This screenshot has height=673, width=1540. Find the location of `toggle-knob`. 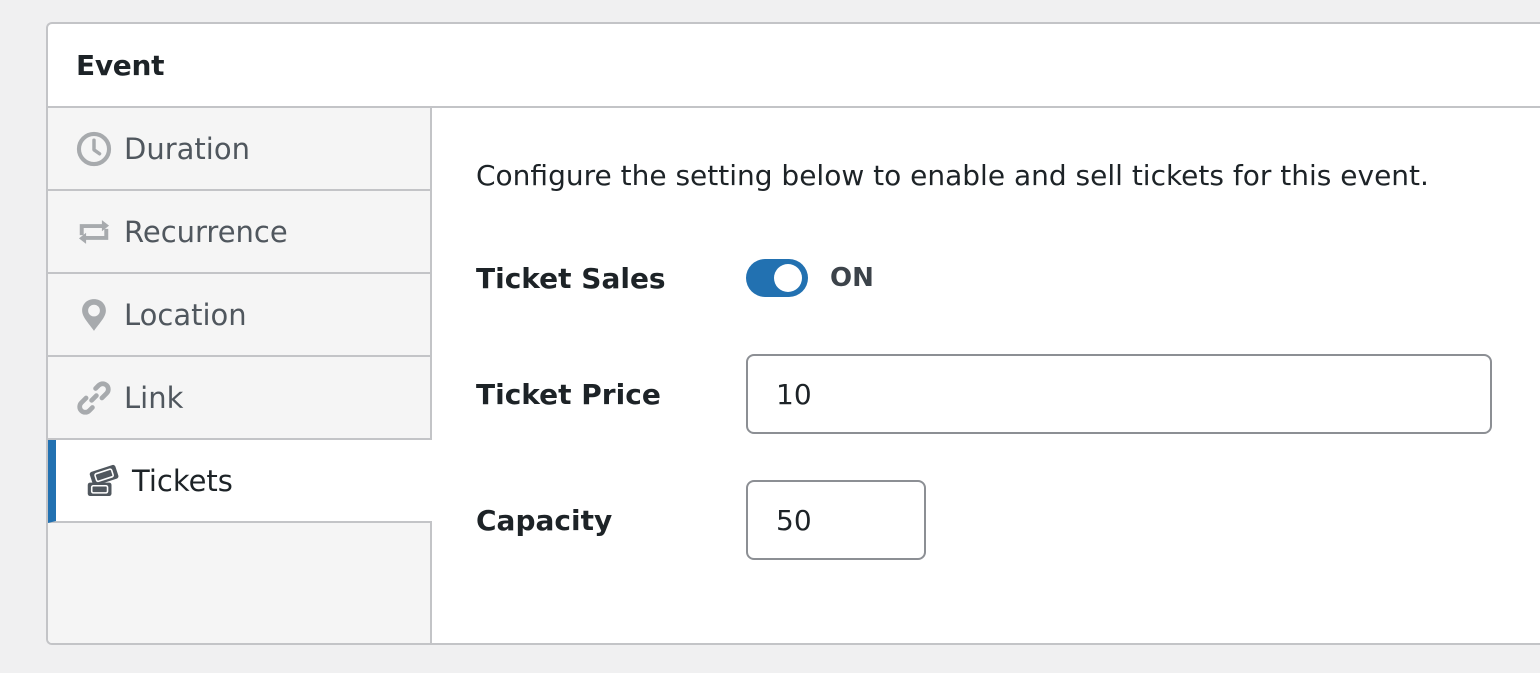

toggle-knob is located at coordinates (788, 278).